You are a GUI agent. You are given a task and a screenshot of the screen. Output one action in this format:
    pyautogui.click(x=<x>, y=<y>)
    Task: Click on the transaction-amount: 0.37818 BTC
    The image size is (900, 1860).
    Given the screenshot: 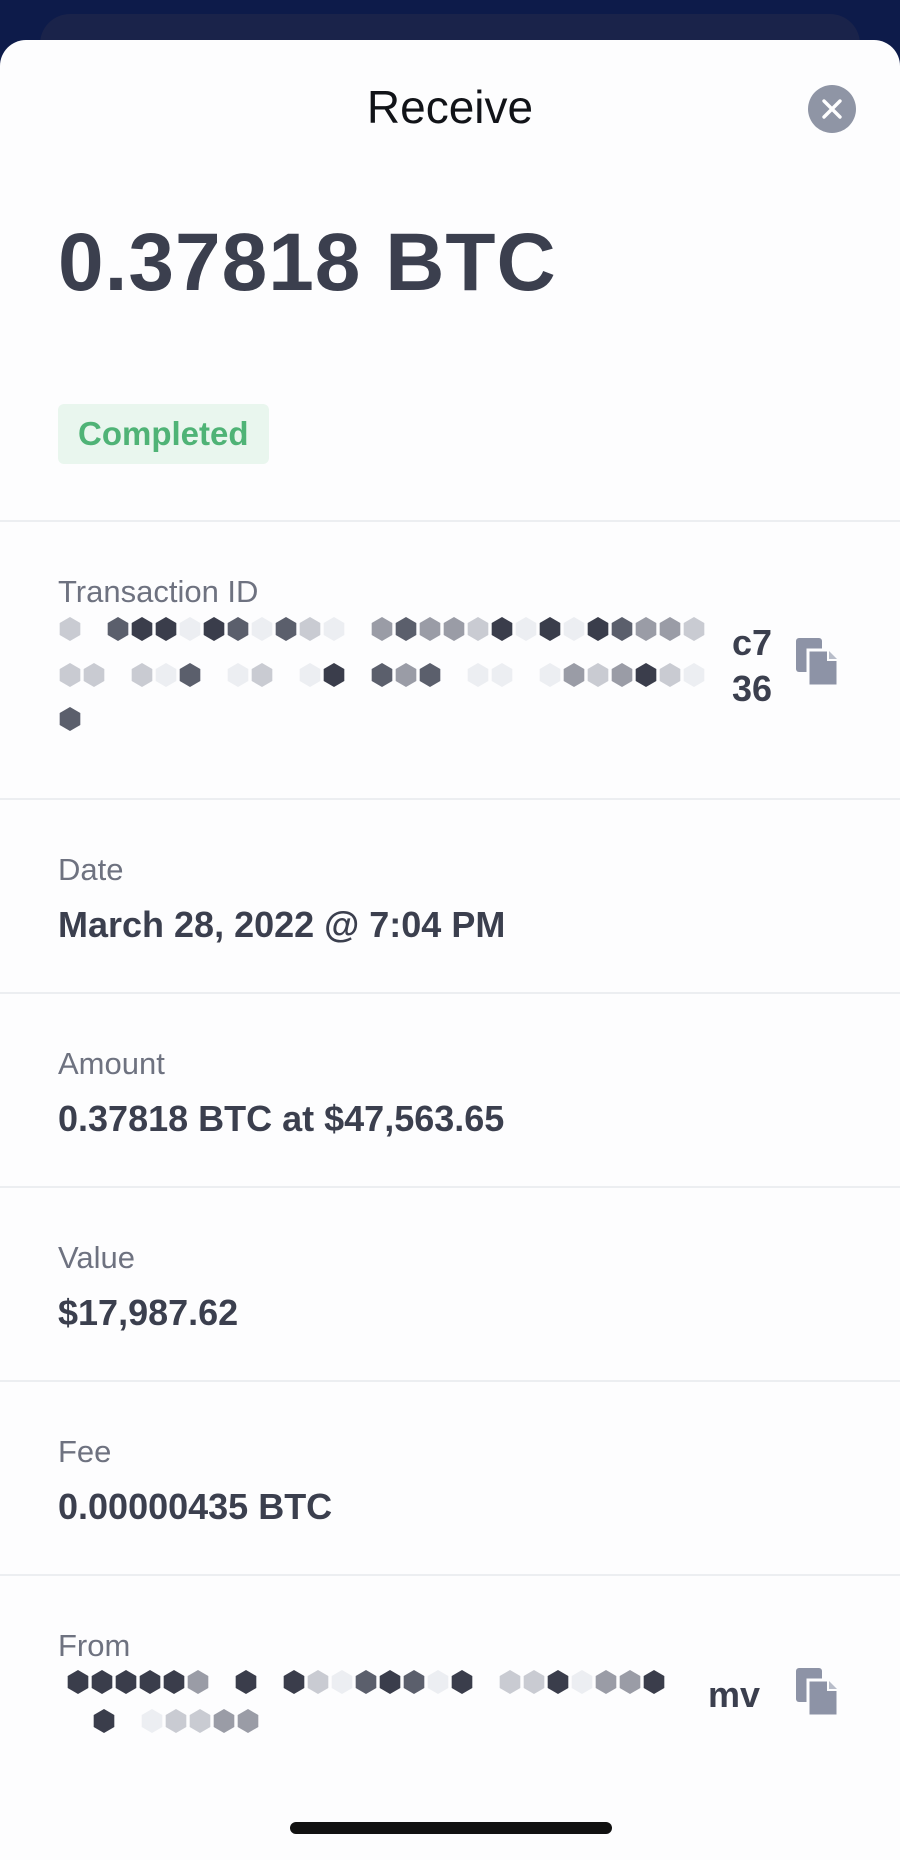 What is the action you would take?
    pyautogui.click(x=307, y=262)
    